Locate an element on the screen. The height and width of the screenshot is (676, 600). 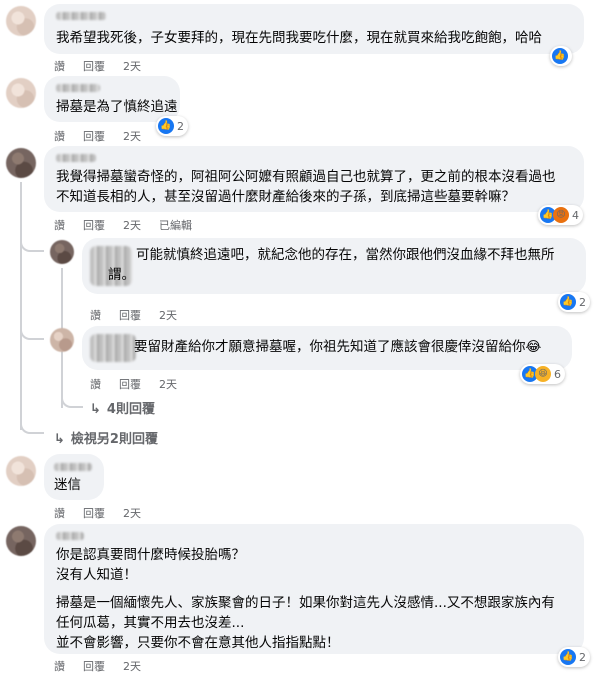
reaction-summary: 👍 is located at coordinates (561, 56).